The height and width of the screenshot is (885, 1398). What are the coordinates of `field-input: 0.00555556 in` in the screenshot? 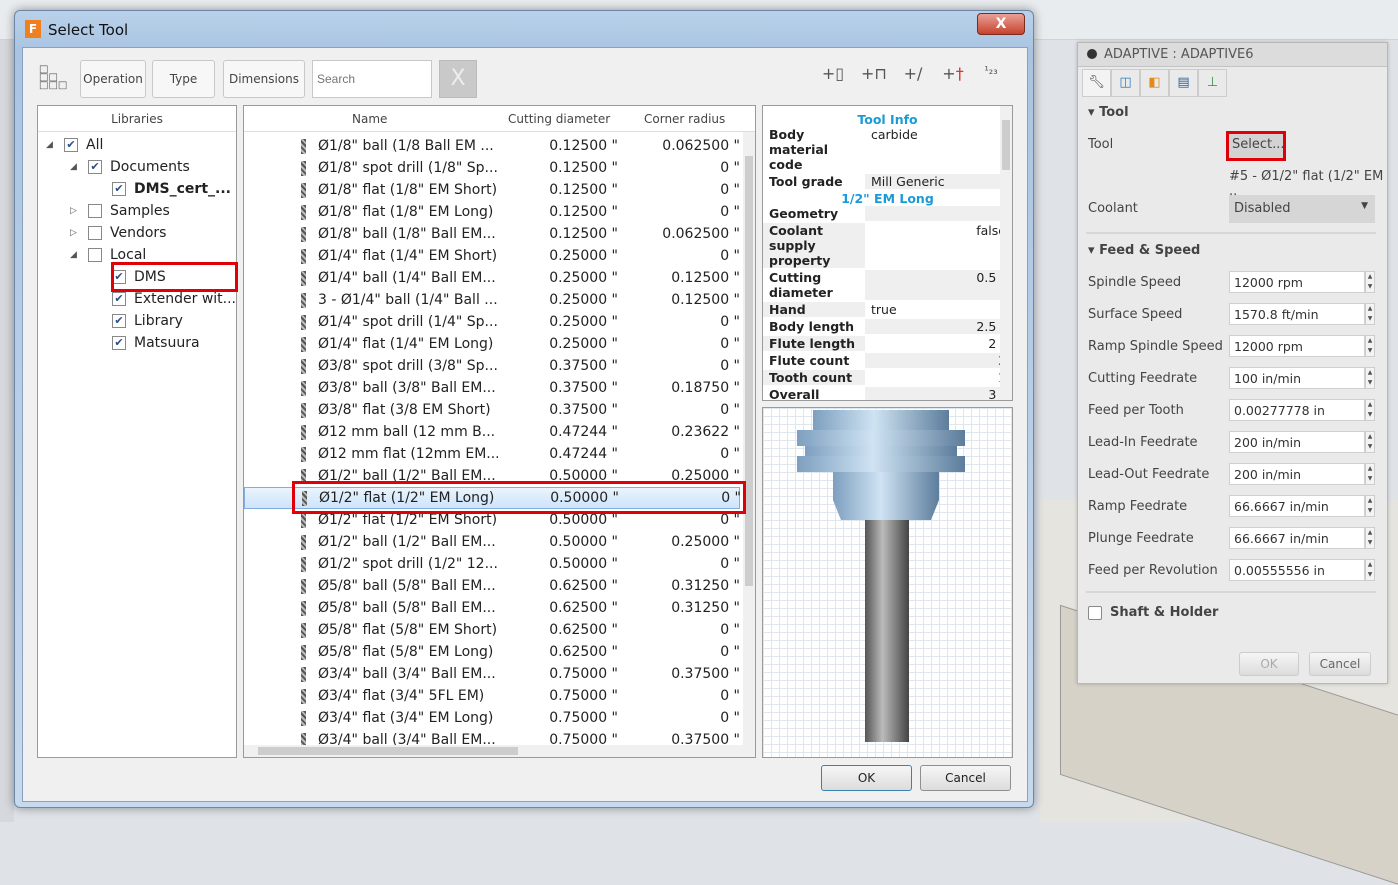 It's located at (1297, 570).